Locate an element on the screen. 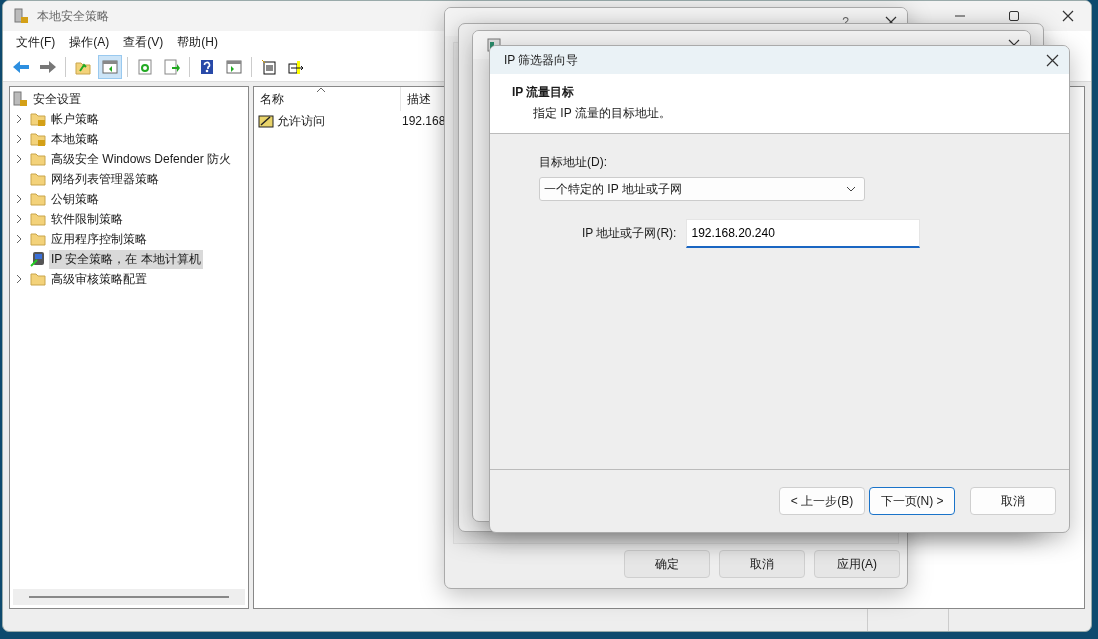 This screenshot has height=639, width=1098. scrollbar is located at coordinates (129, 597).